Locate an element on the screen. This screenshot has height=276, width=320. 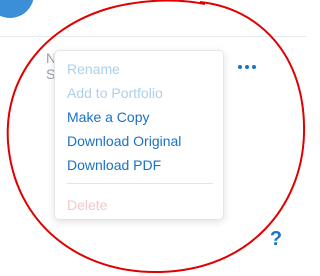
header-divider is located at coordinates (153, 36).